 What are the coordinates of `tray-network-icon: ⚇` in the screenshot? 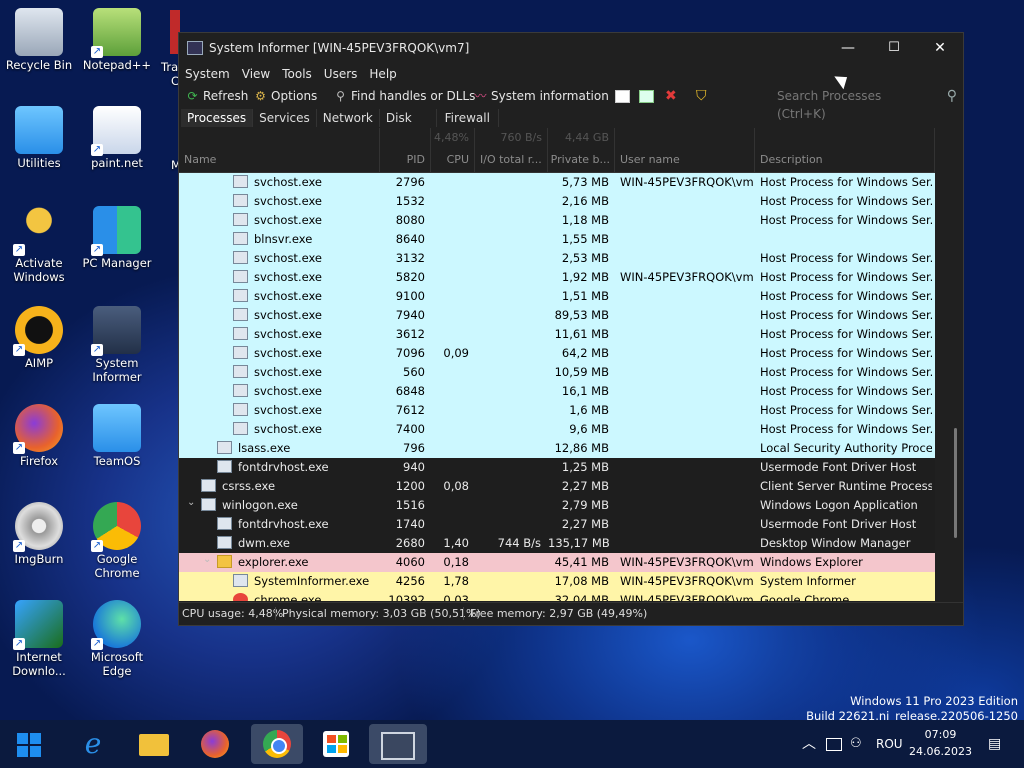 It's located at (856, 744).